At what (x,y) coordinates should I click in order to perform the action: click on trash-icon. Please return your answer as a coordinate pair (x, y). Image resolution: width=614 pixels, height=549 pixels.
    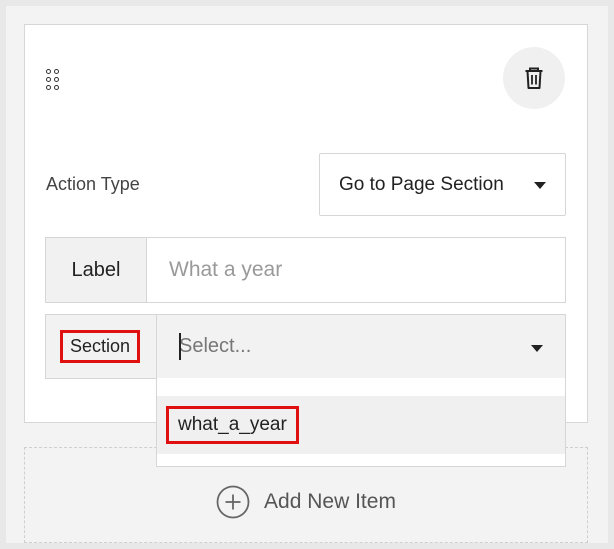
    Looking at the image, I should click on (534, 78).